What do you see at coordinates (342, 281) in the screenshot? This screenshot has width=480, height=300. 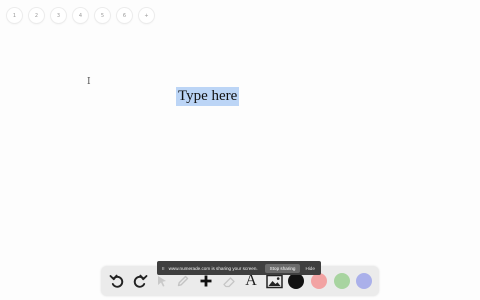 I see `color-green-swatch` at bounding box center [342, 281].